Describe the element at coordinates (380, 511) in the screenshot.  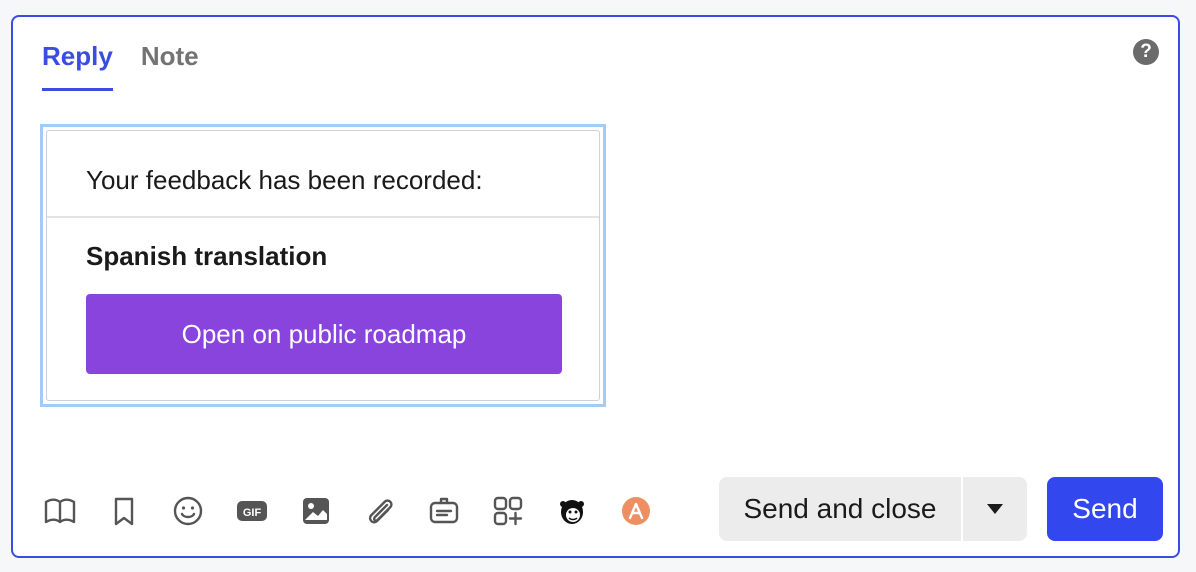
I see `attachment-icon` at that location.